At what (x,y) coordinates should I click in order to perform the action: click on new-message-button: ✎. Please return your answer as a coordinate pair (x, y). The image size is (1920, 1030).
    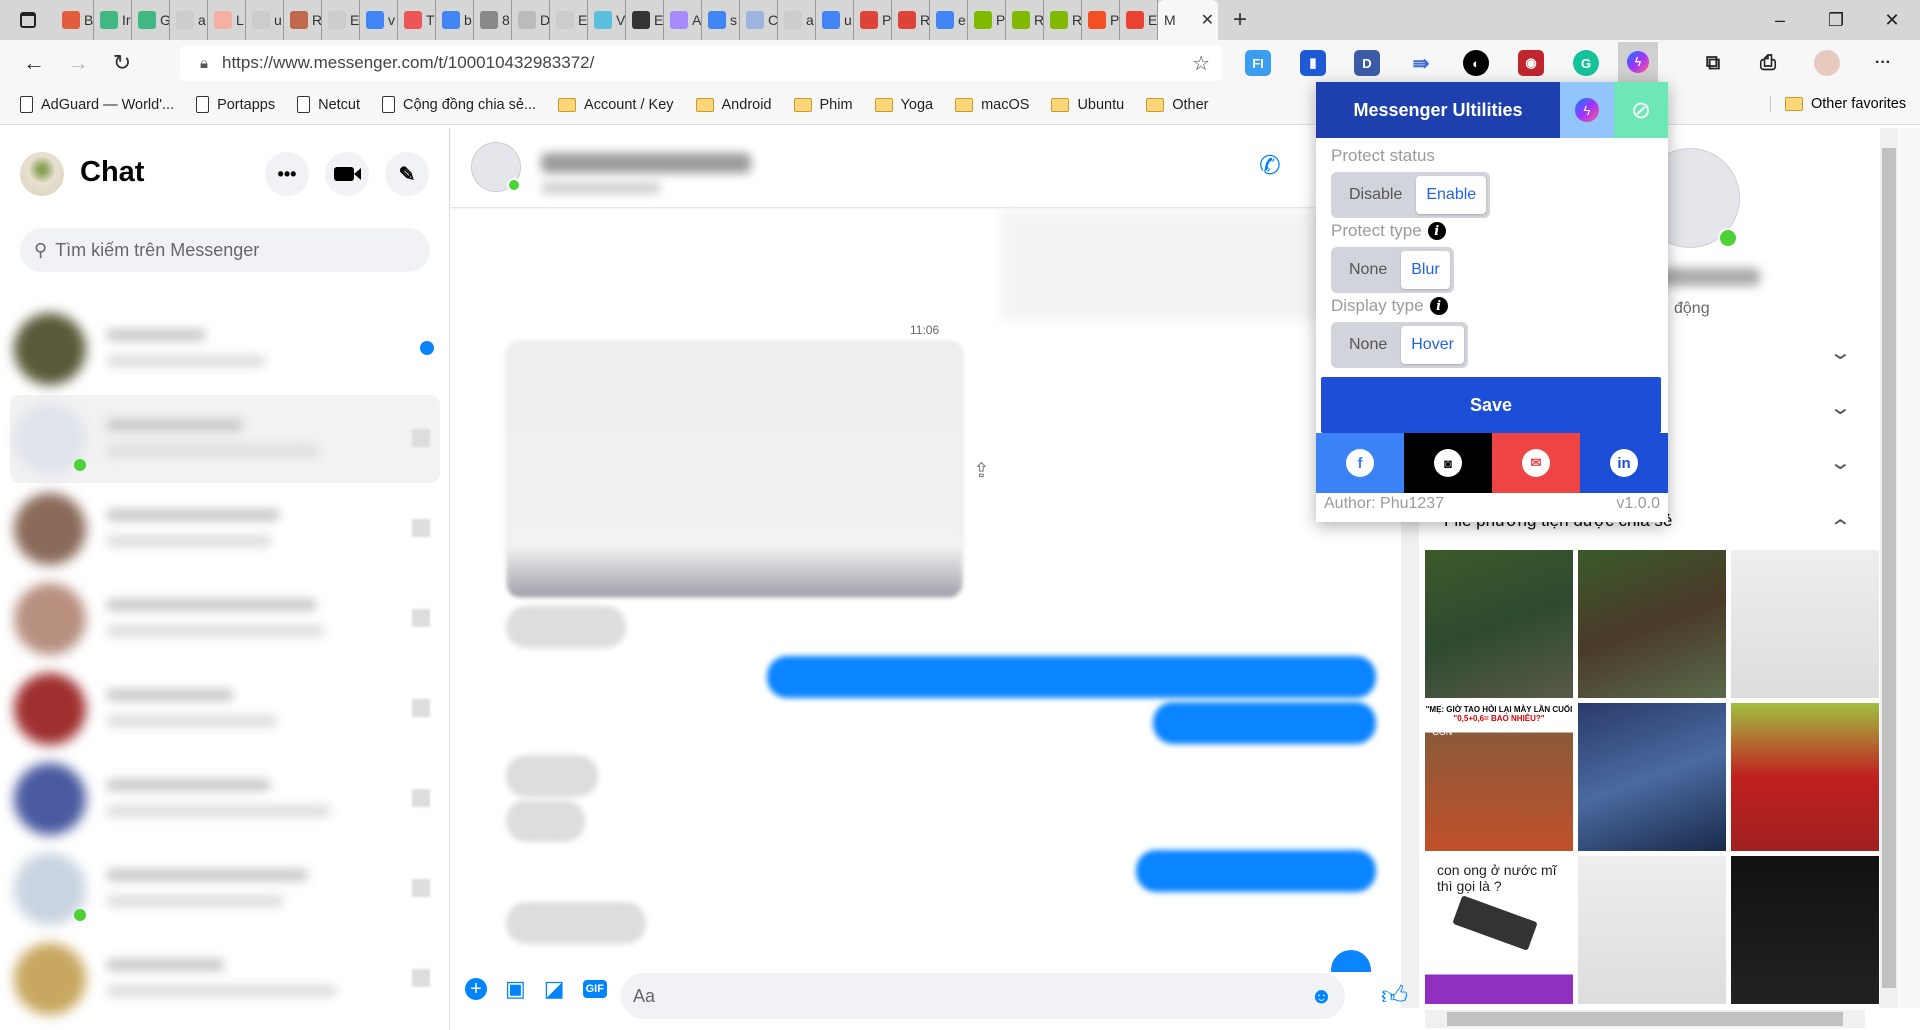
    Looking at the image, I should click on (407, 174).